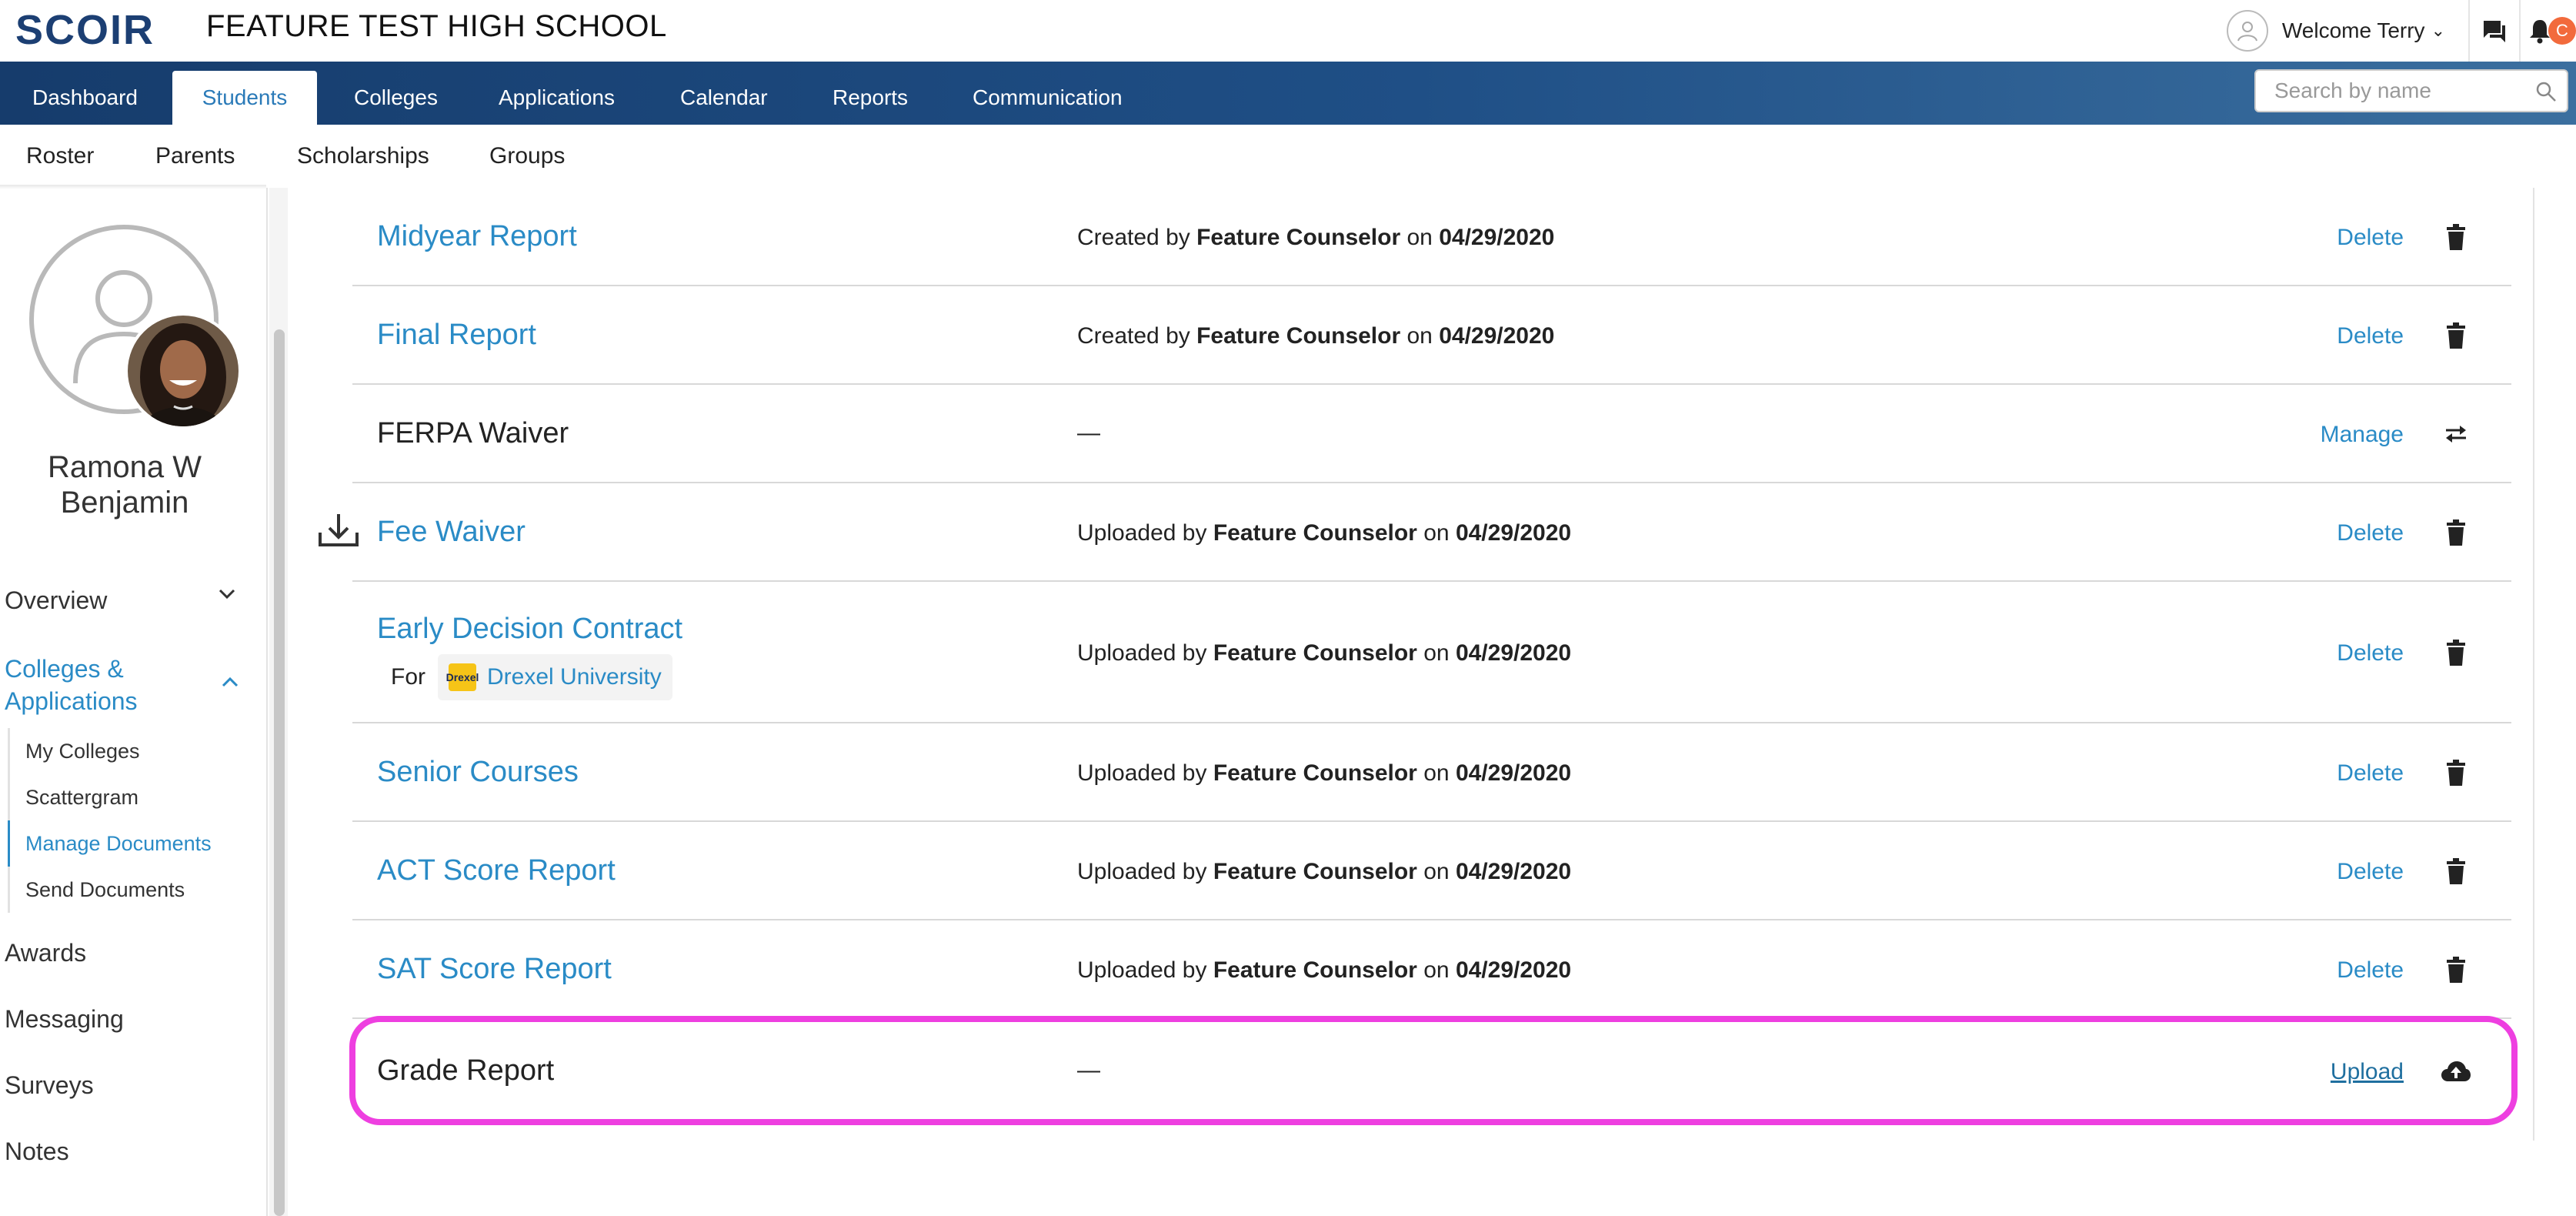 The height and width of the screenshot is (1216, 2576). I want to click on sidebar-item-overview: Overview, so click(56, 600).